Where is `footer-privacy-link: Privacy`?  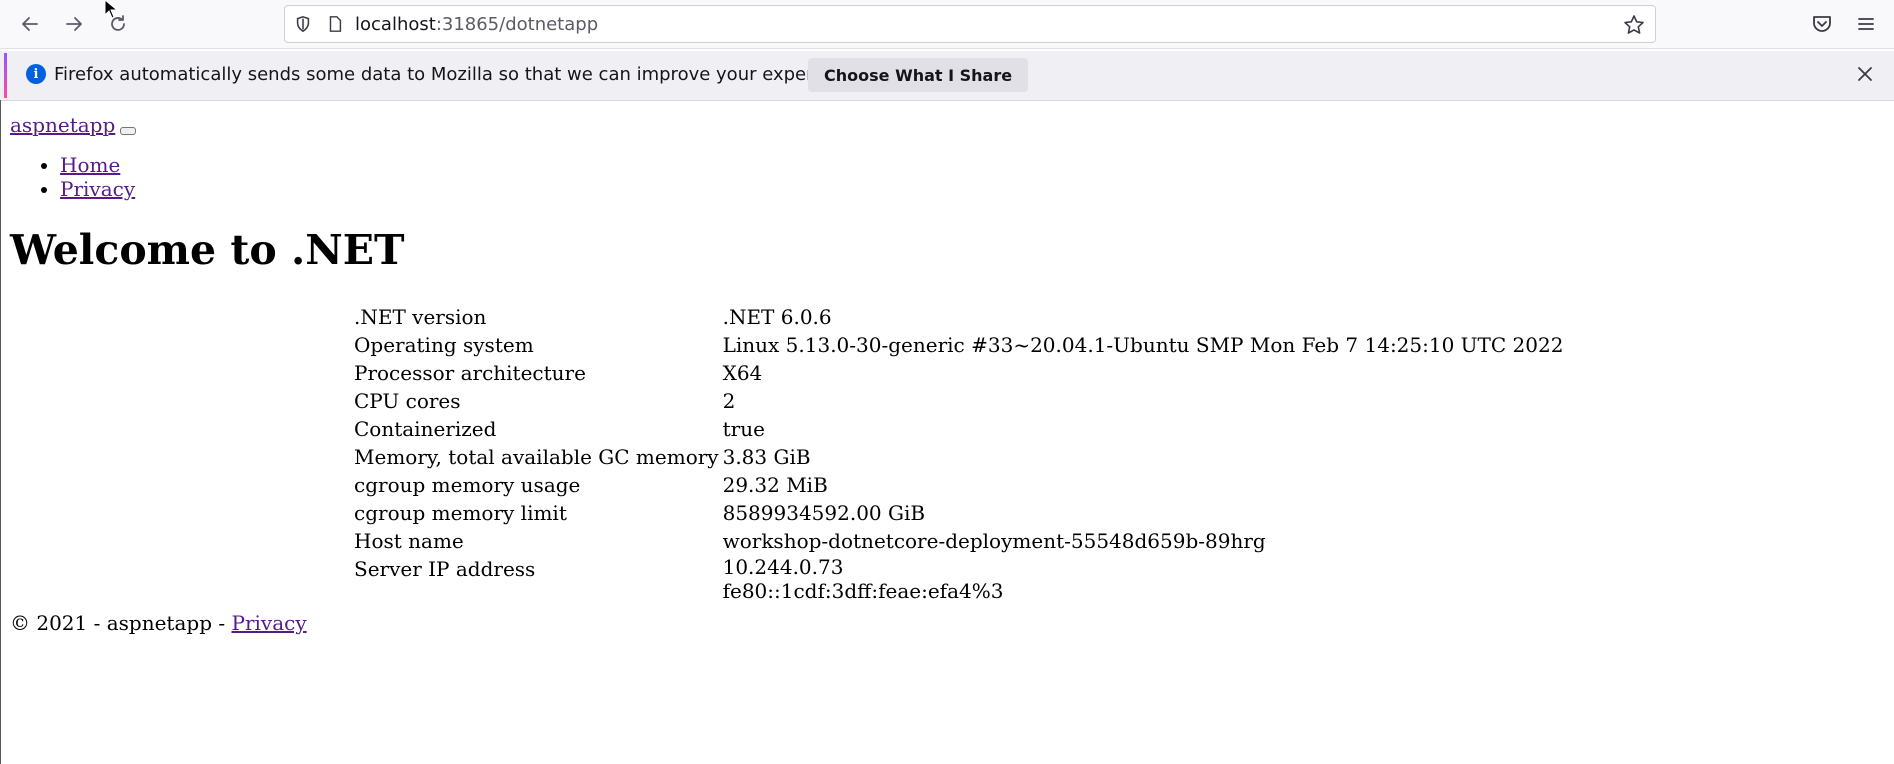 footer-privacy-link: Privacy is located at coordinates (268, 623).